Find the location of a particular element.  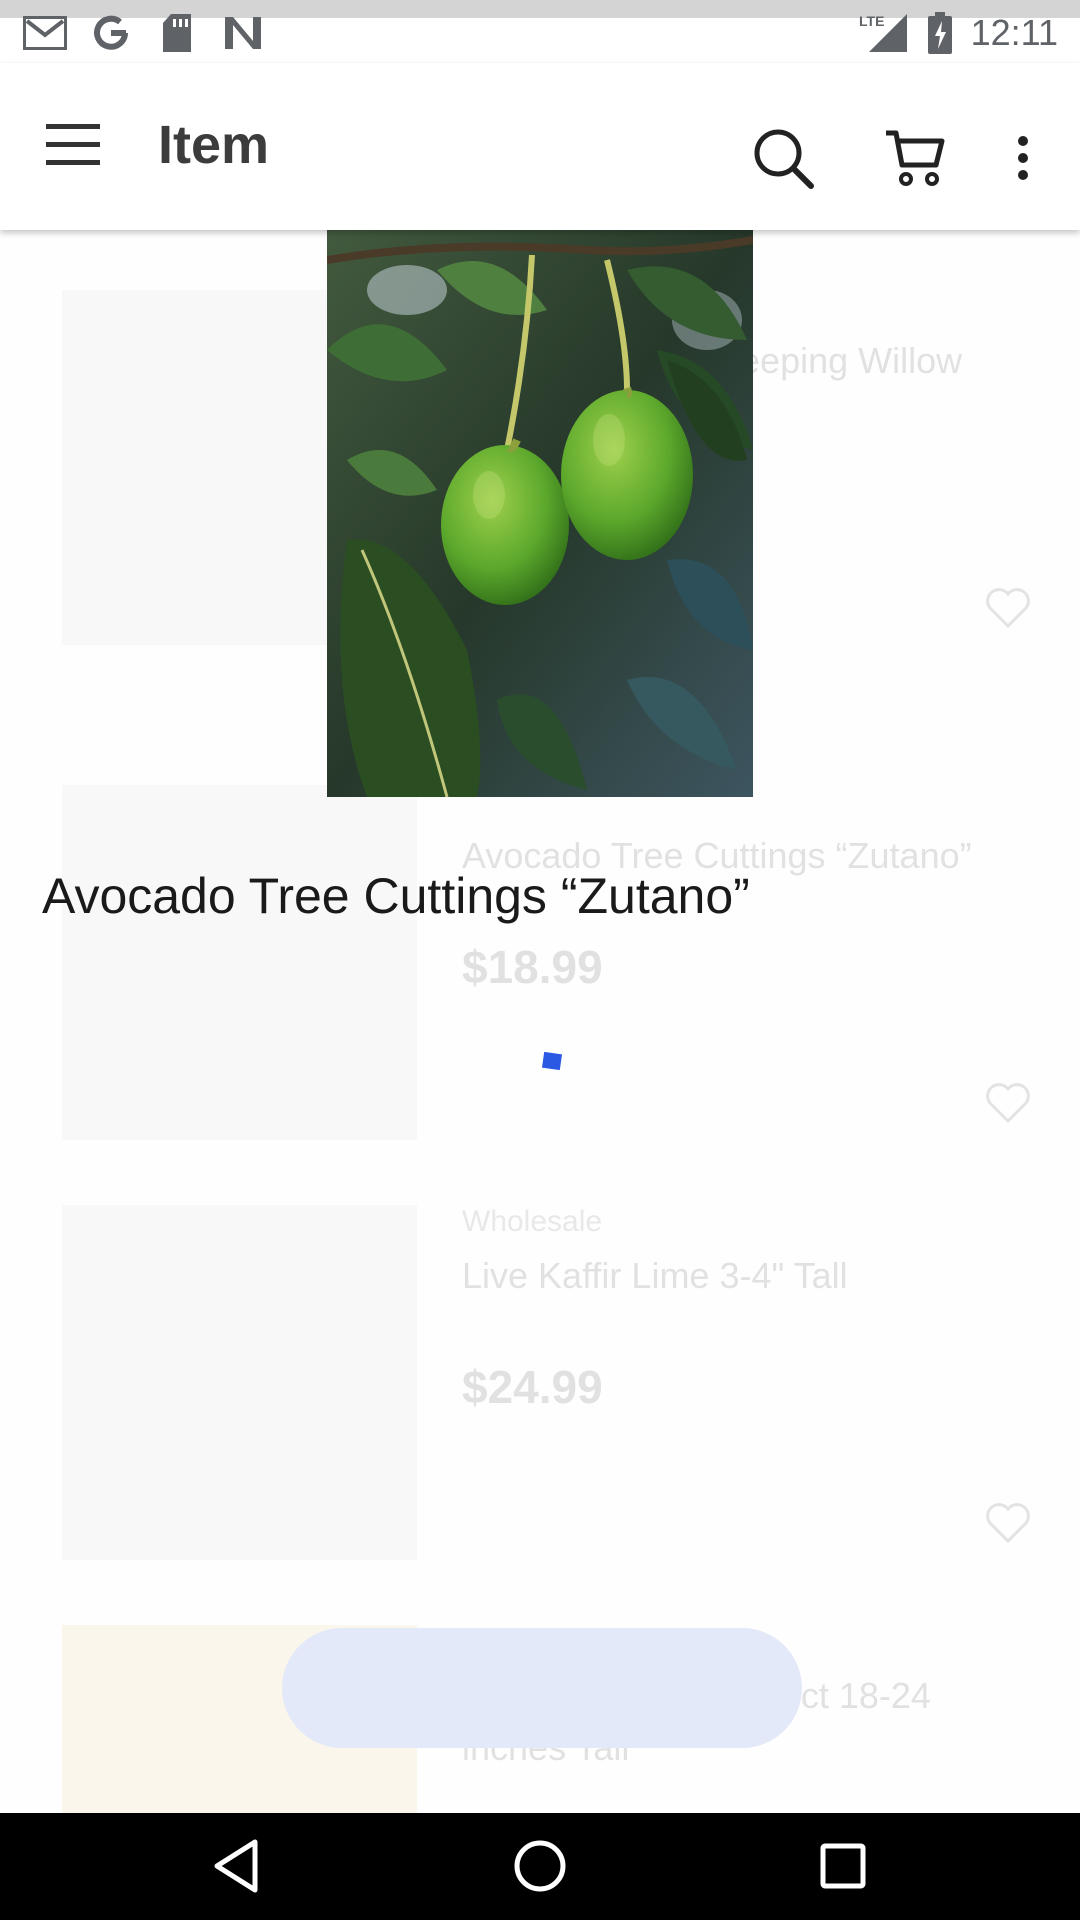

lte-signal-icon: LTE is located at coordinates (884, 33).